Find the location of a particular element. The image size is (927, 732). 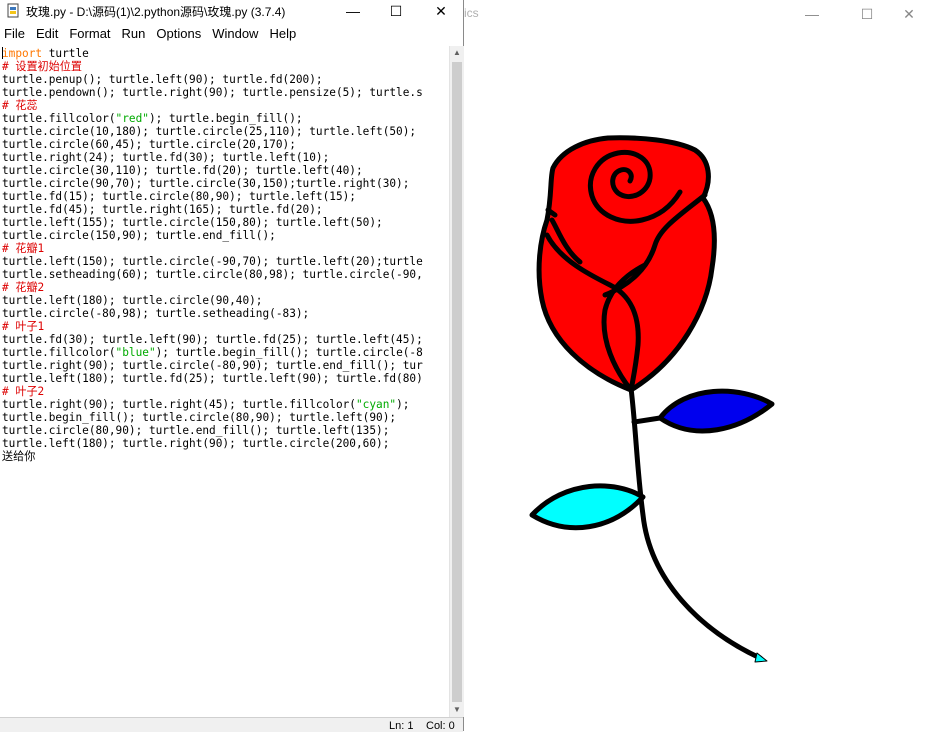

code-token: "red" is located at coordinates (132, 118).